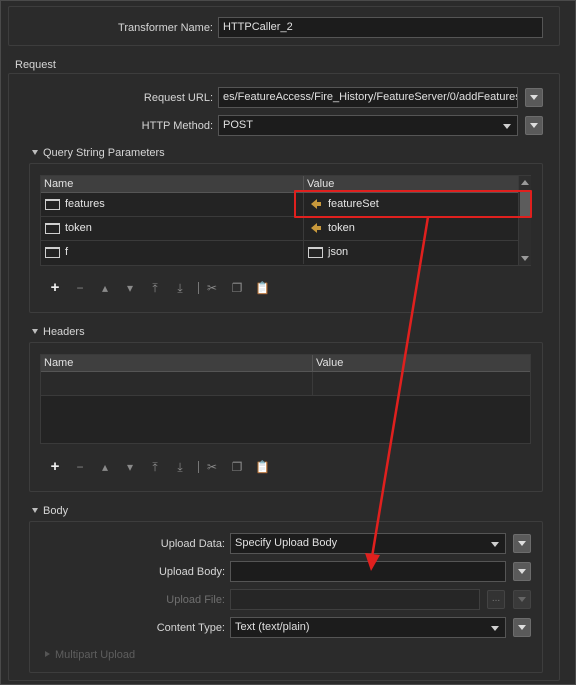 Image resolution: width=576 pixels, height=685 pixels. Describe the element at coordinates (355, 599) in the screenshot. I see `upload-file-field` at that location.